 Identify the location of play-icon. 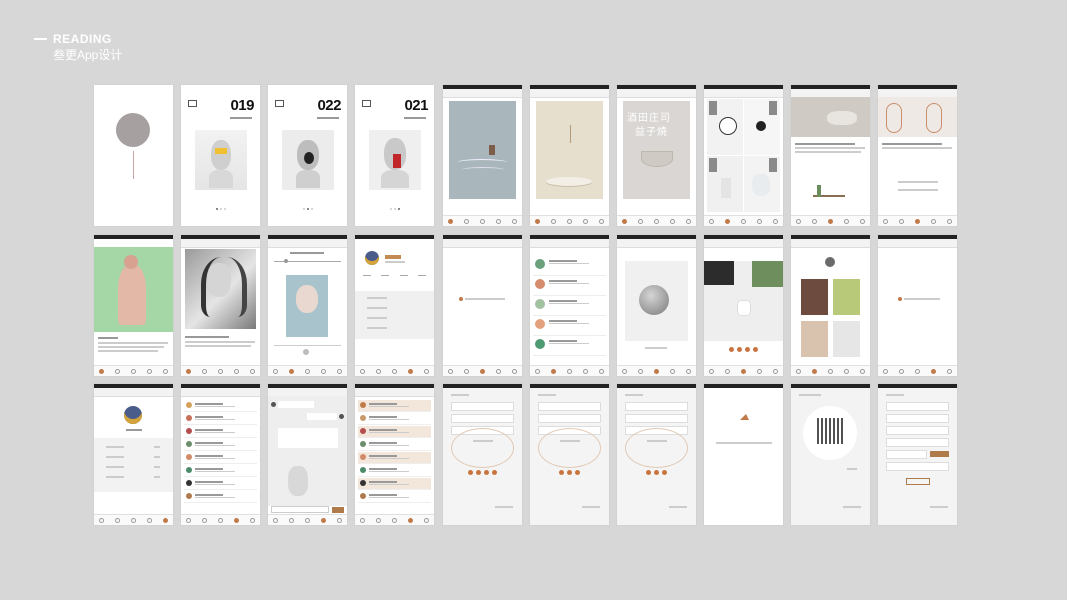
(306, 352).